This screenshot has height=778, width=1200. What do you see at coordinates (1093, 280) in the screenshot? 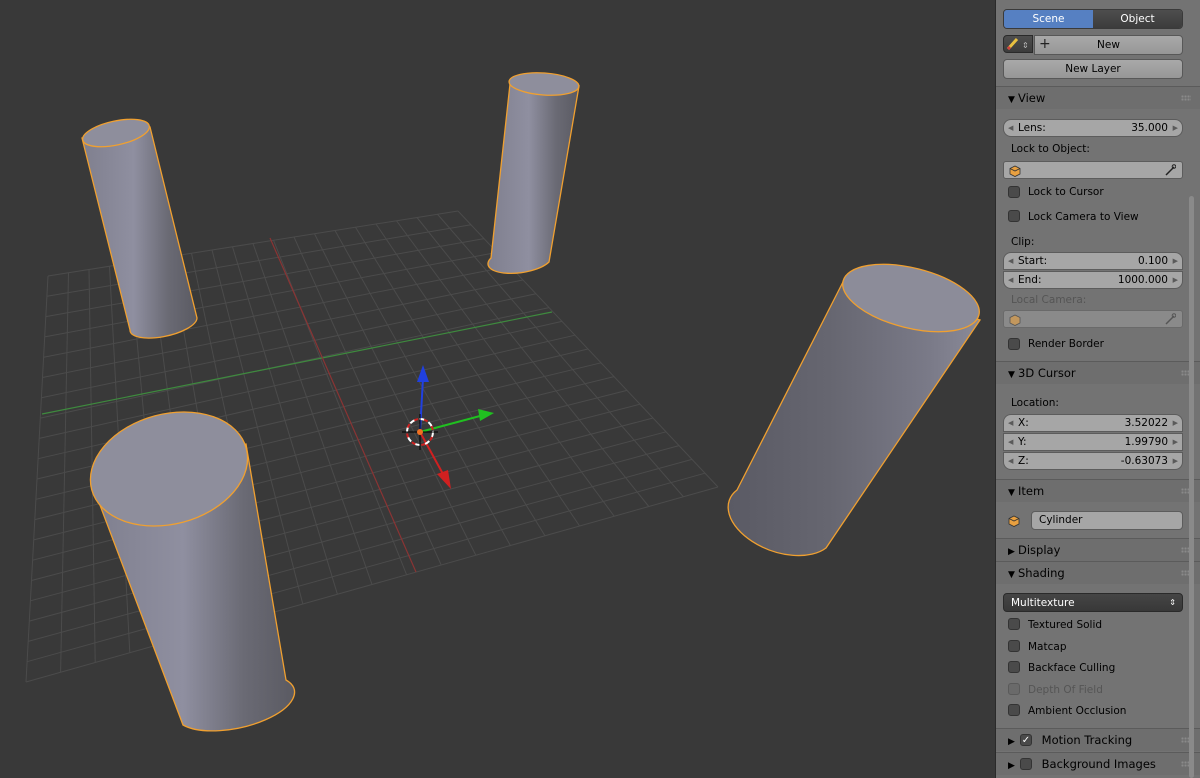
I see `clip-end-field: ◀ End: 1000.000 ▶` at bounding box center [1093, 280].